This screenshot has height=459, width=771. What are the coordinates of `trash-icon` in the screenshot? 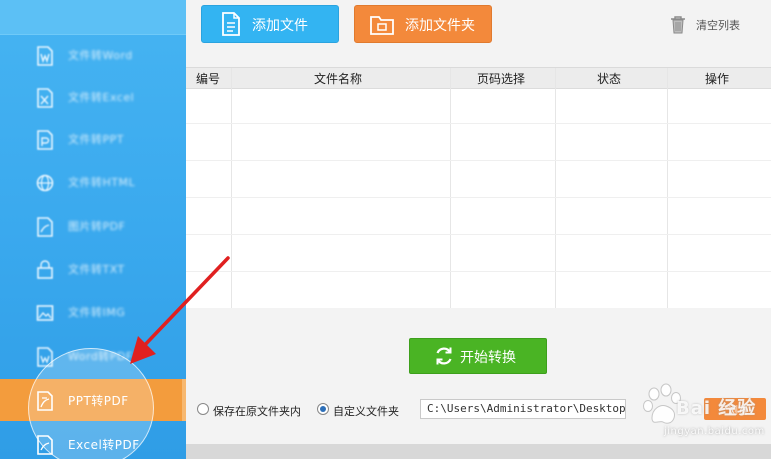 It's located at (678, 25).